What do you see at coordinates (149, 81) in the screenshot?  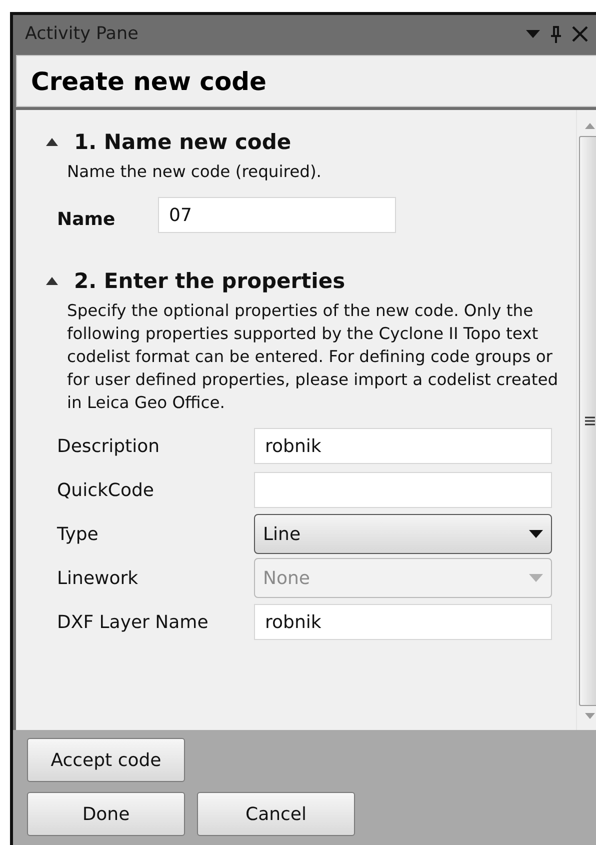 I see `panel-heading: Create new code` at bounding box center [149, 81].